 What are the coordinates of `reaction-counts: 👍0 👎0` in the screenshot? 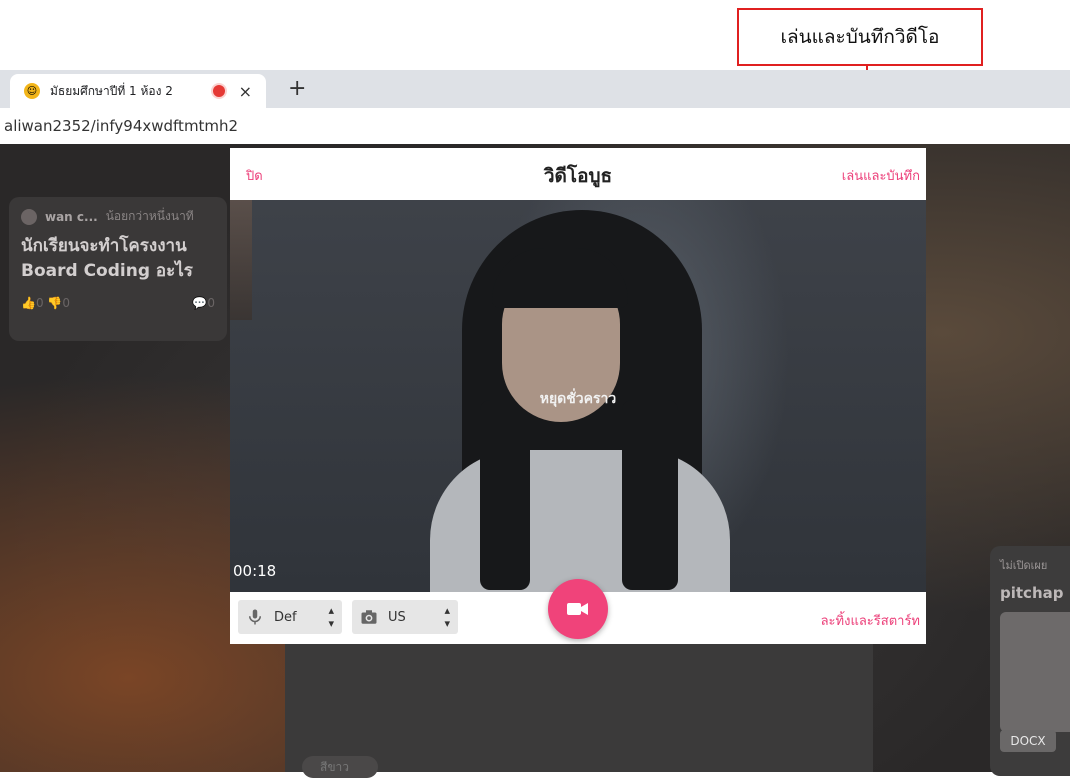 It's located at (45, 303).